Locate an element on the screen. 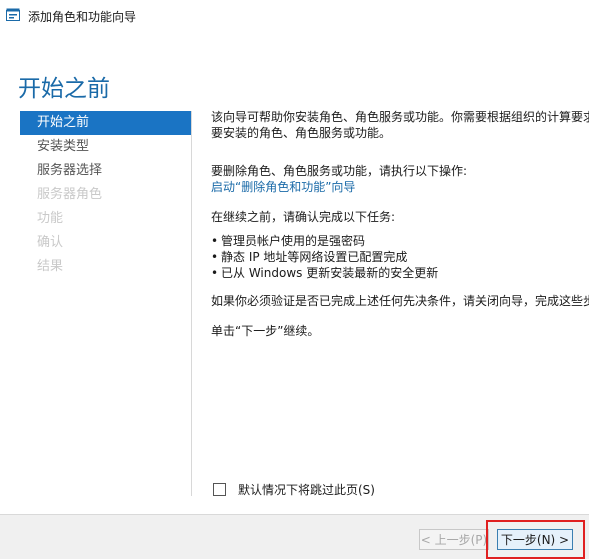 The height and width of the screenshot is (559, 589). previous-button: < 上一步(P) is located at coordinates (454, 539).